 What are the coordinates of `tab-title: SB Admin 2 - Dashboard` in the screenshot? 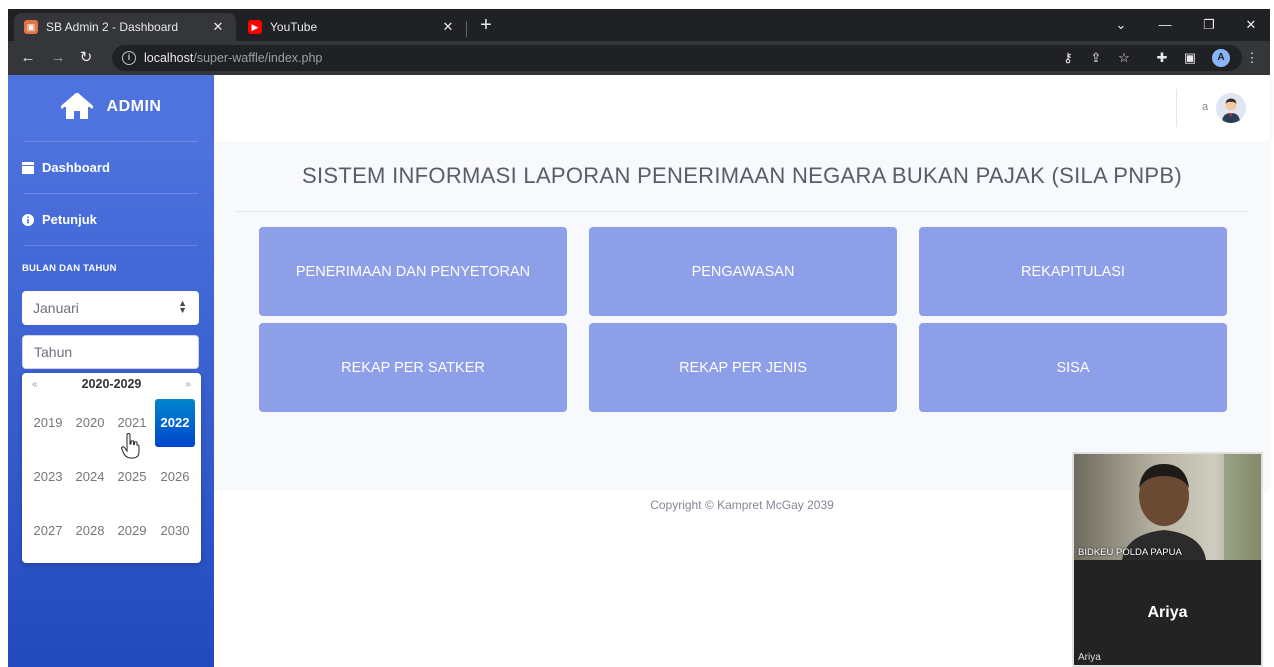 It's located at (112, 27).